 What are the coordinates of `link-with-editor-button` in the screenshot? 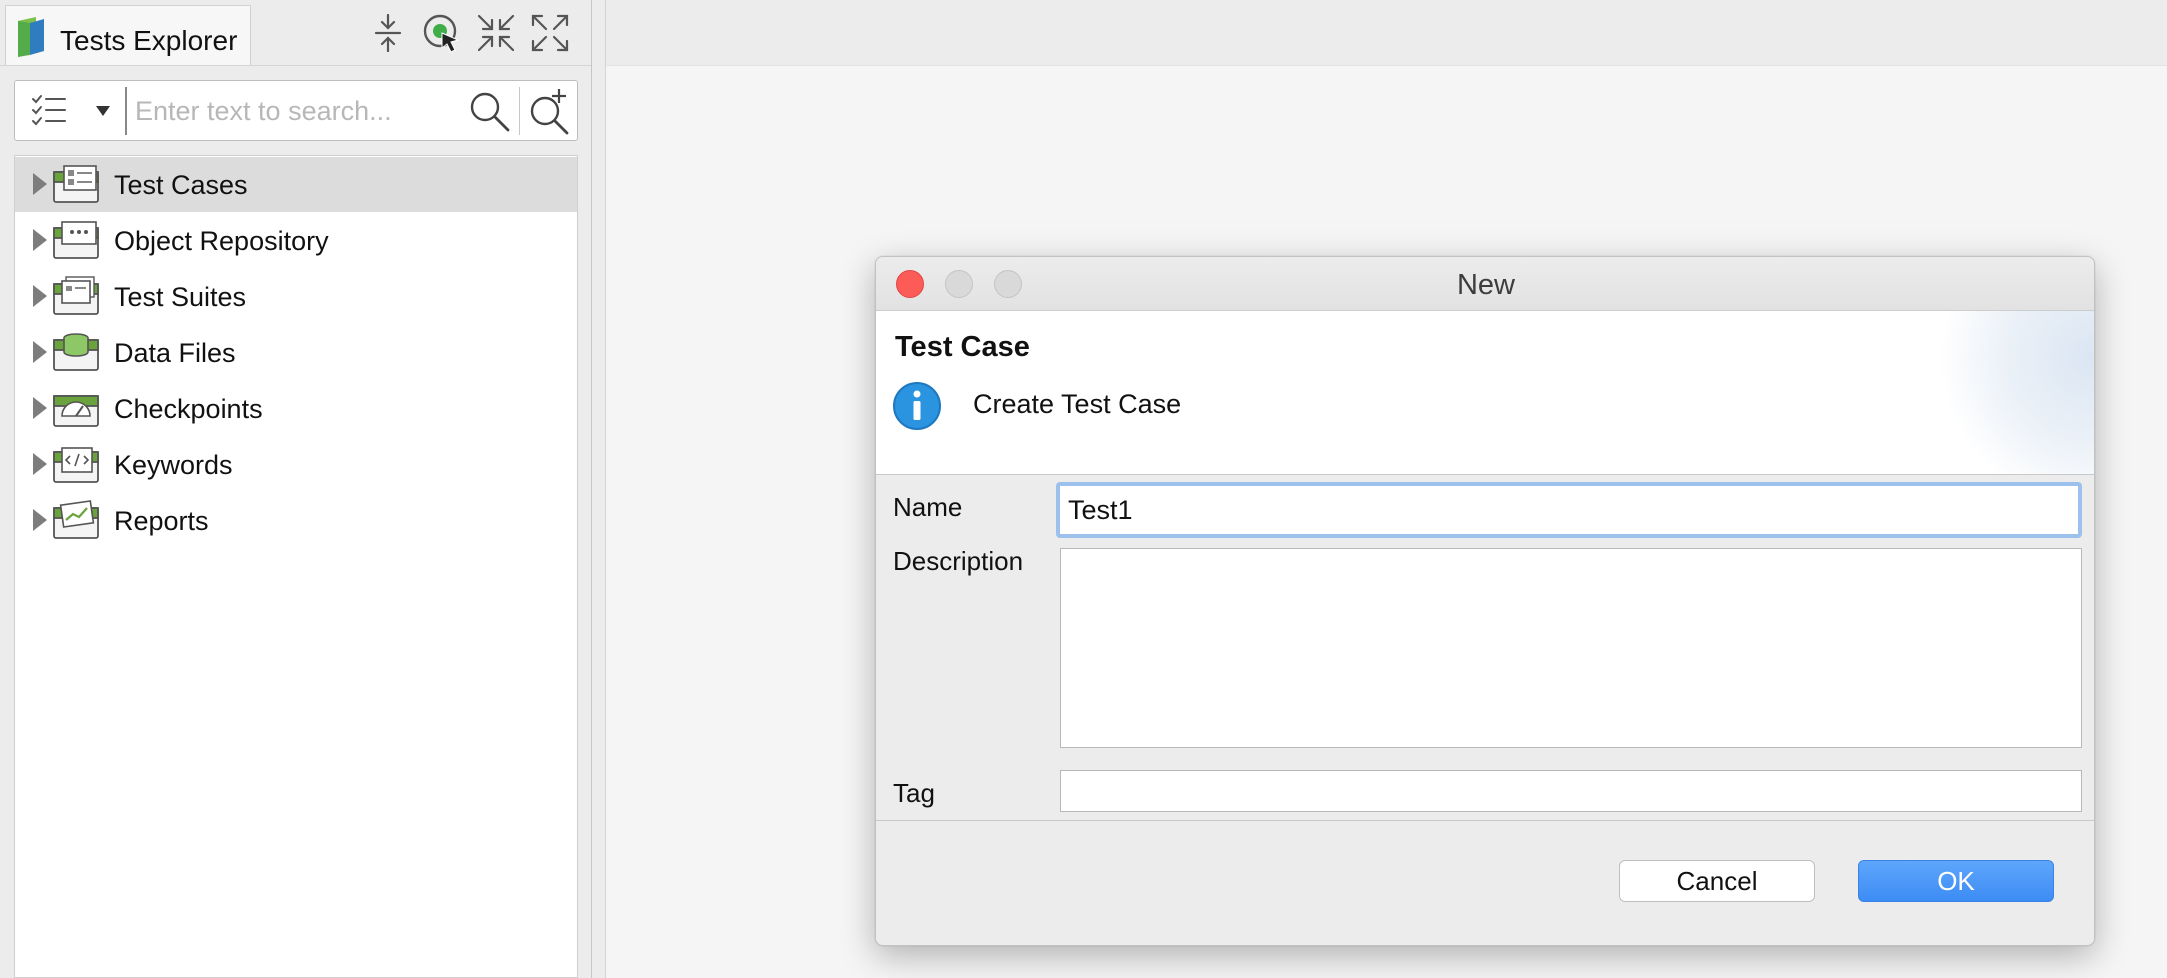 It's located at (442, 33).